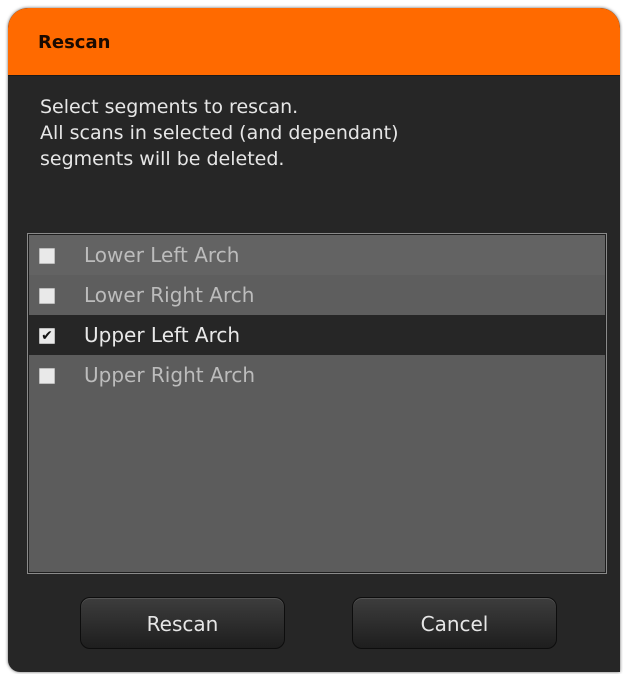 The width and height of the screenshot is (623, 674). I want to click on checkmark-icon: ✔, so click(47, 336).